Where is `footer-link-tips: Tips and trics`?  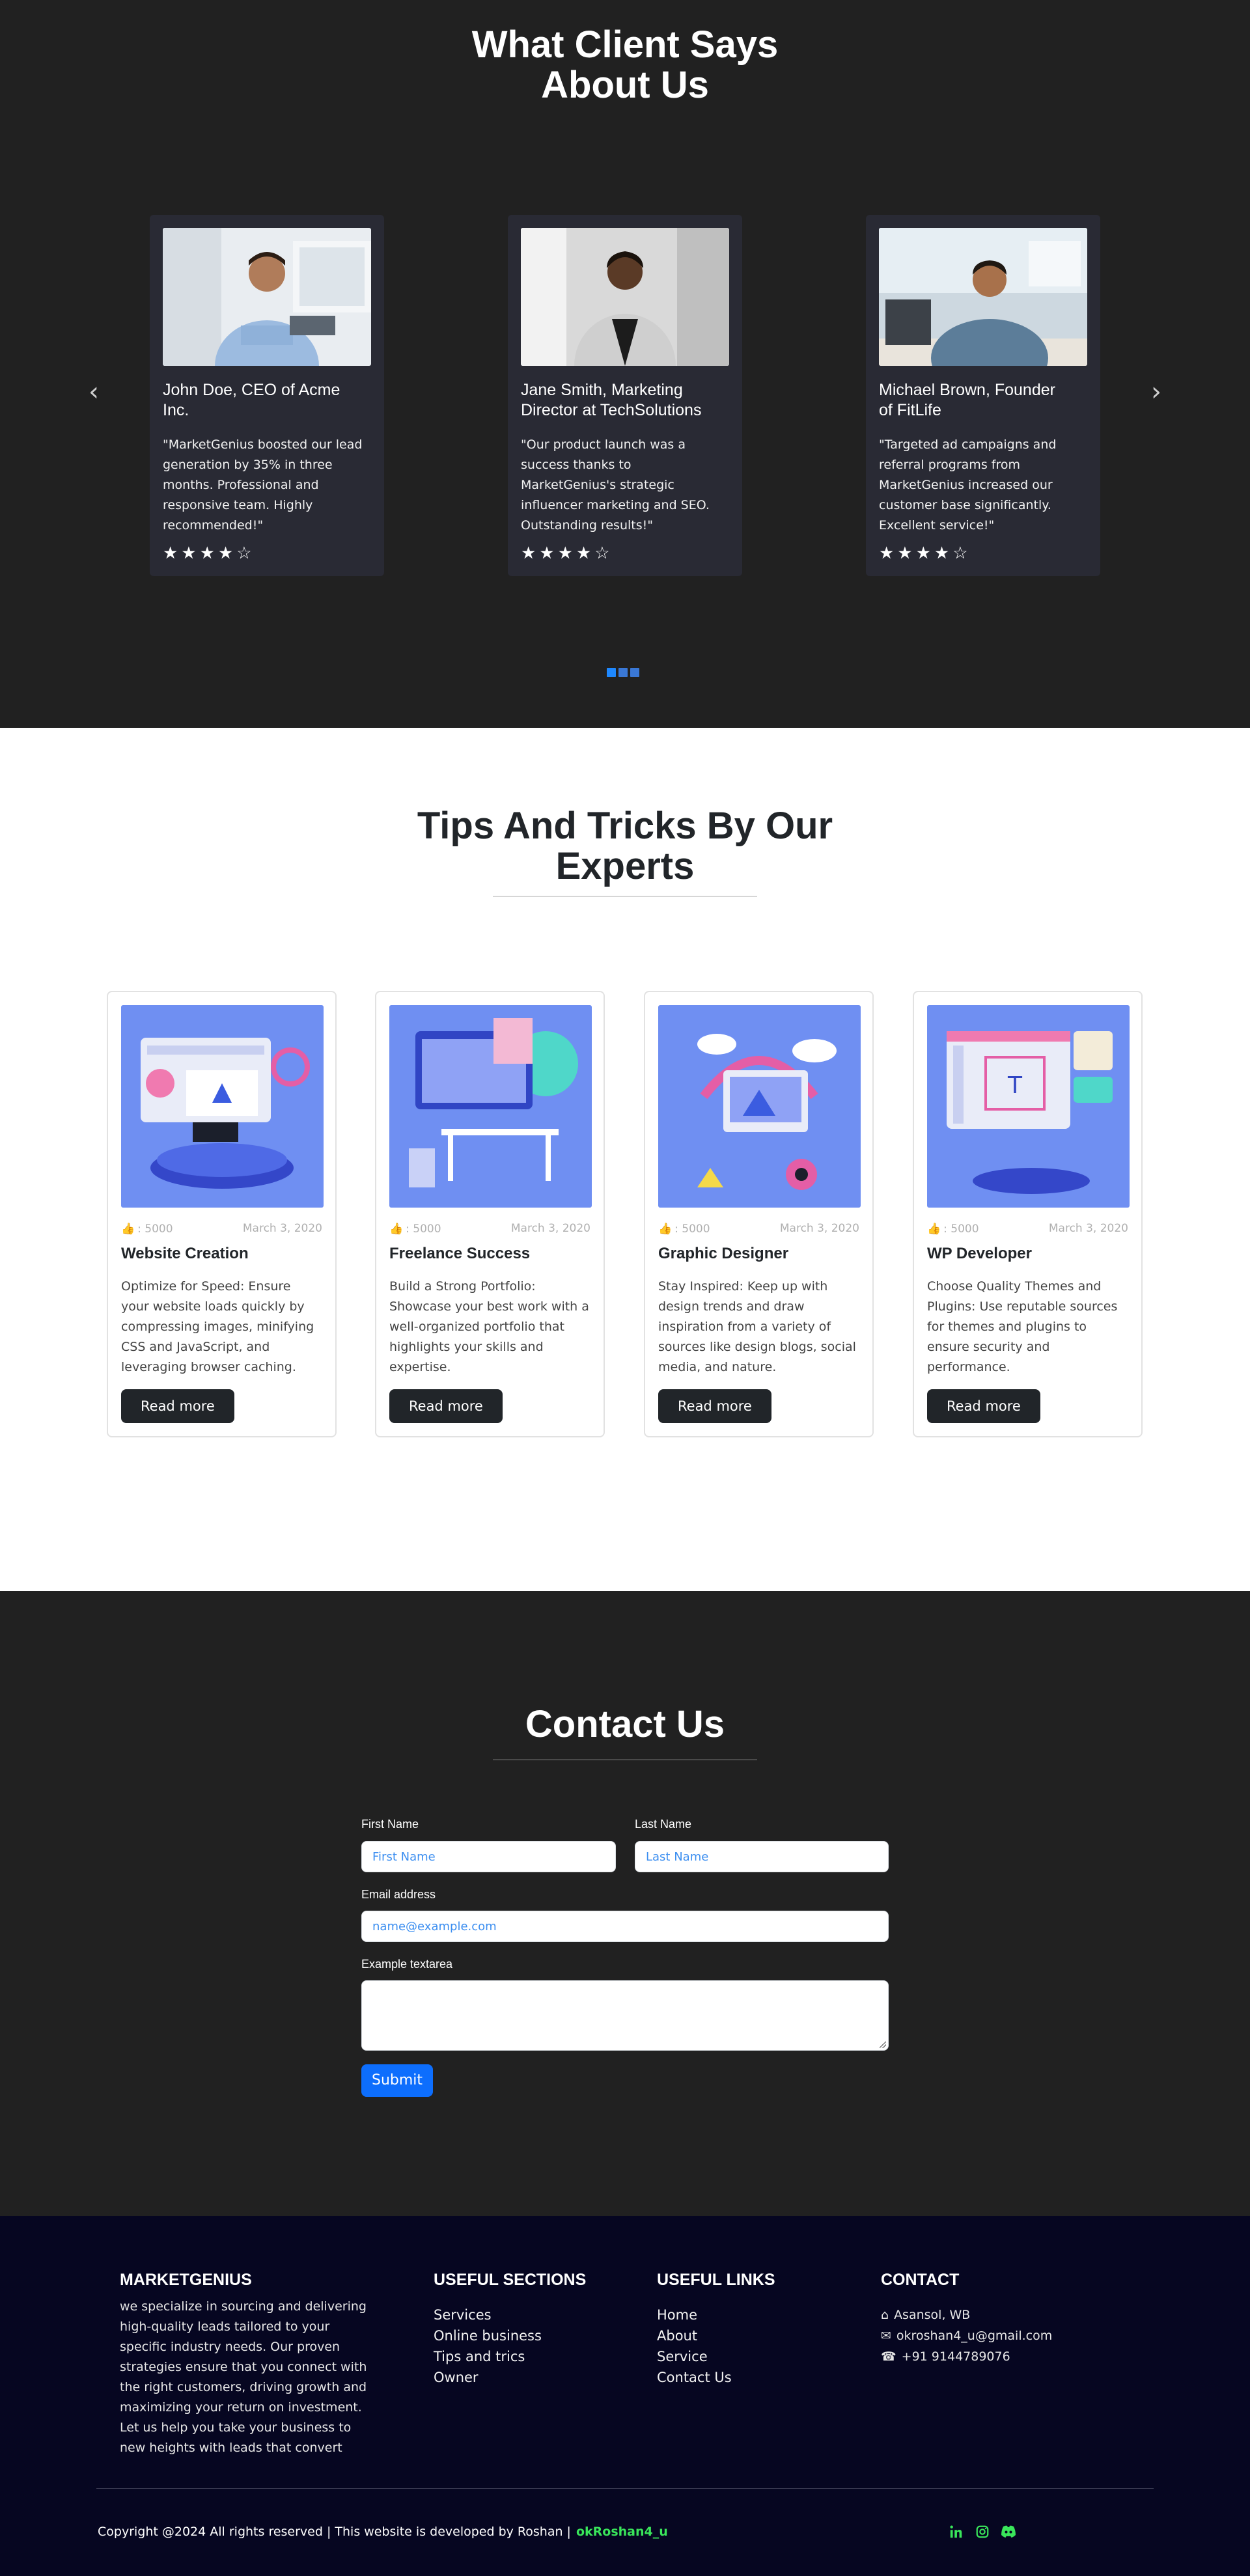
footer-link-tips: Tips and trics is located at coordinates (488, 2356).